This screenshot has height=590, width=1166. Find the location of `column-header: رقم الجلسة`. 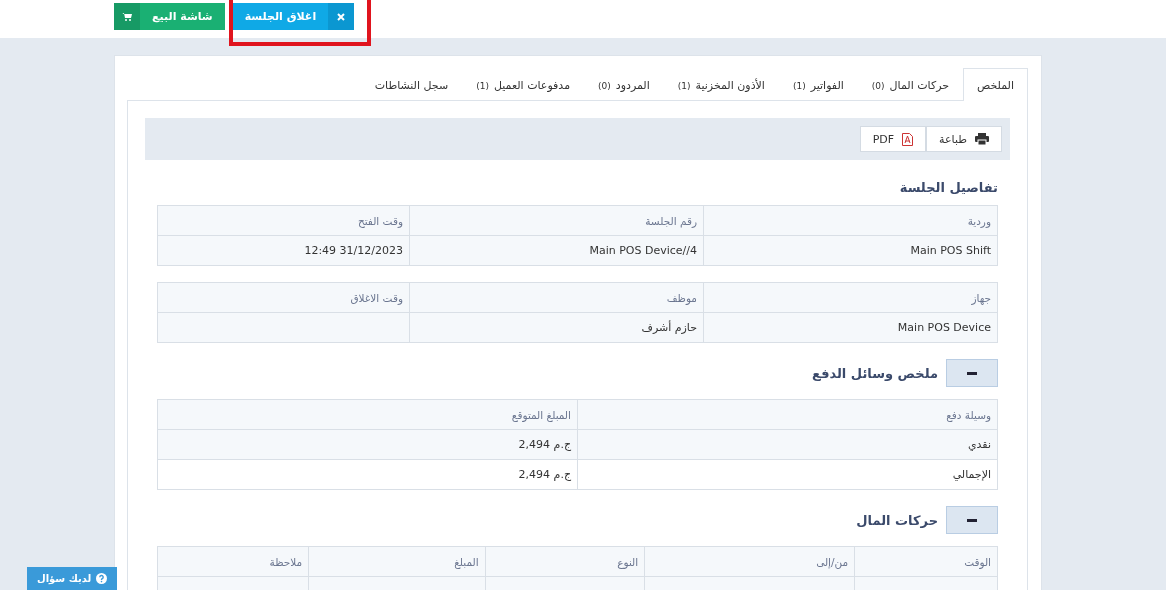

column-header: رقم الجلسة is located at coordinates (556, 220).